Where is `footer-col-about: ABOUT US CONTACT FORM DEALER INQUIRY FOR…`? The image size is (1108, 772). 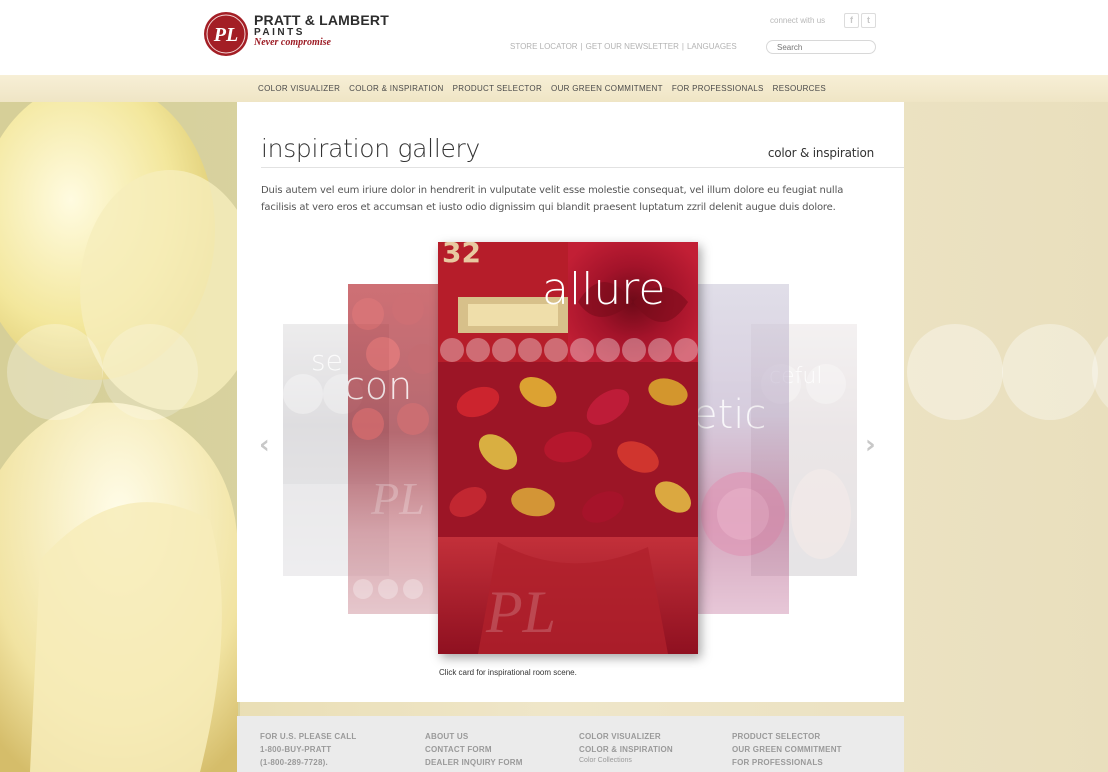 footer-col-about: ABOUT US CONTACT FORM DEALER INQUIRY FOR… is located at coordinates (474, 749).